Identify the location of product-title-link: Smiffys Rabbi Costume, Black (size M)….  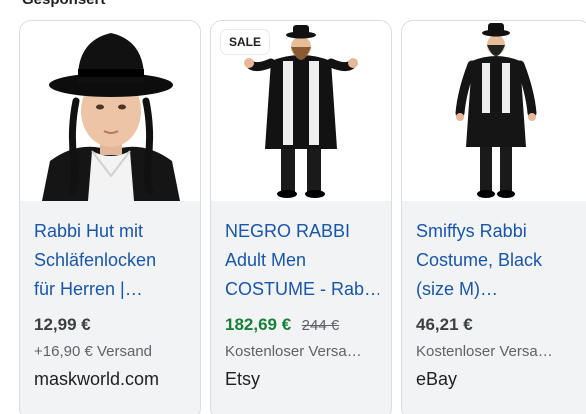
(493, 260).